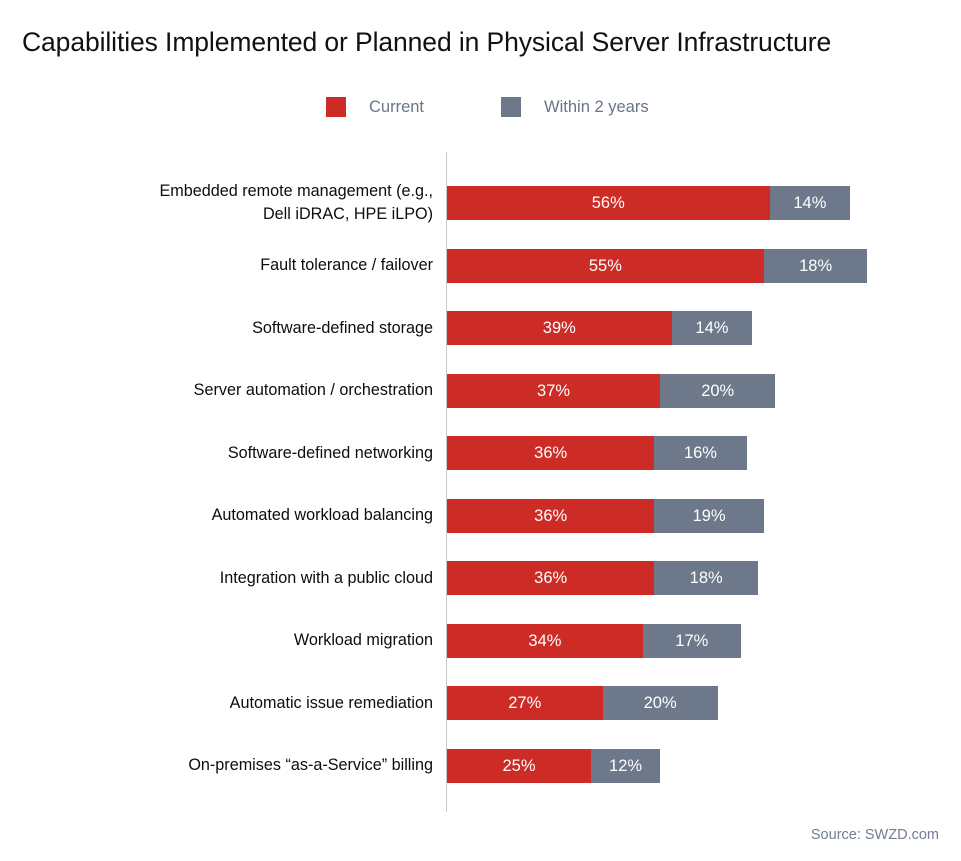  What do you see at coordinates (511, 107) in the screenshot?
I see `legend-swatch-within-2-years-icon` at bounding box center [511, 107].